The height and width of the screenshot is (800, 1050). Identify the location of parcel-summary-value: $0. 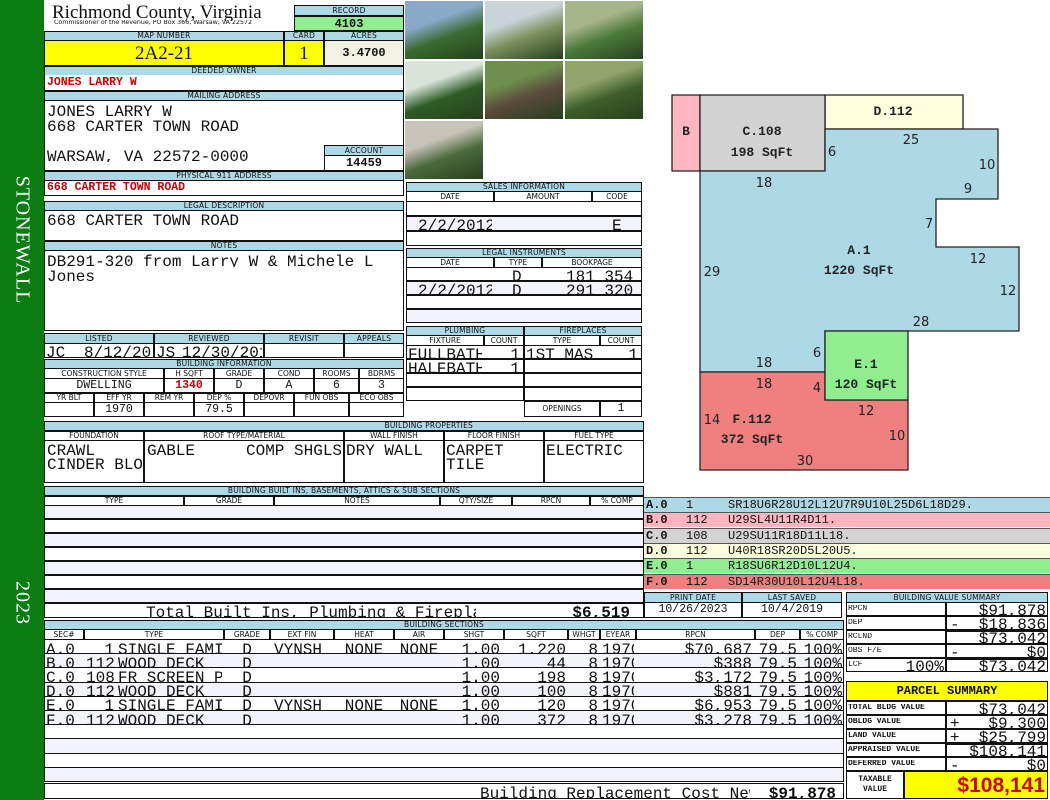
(1036, 764).